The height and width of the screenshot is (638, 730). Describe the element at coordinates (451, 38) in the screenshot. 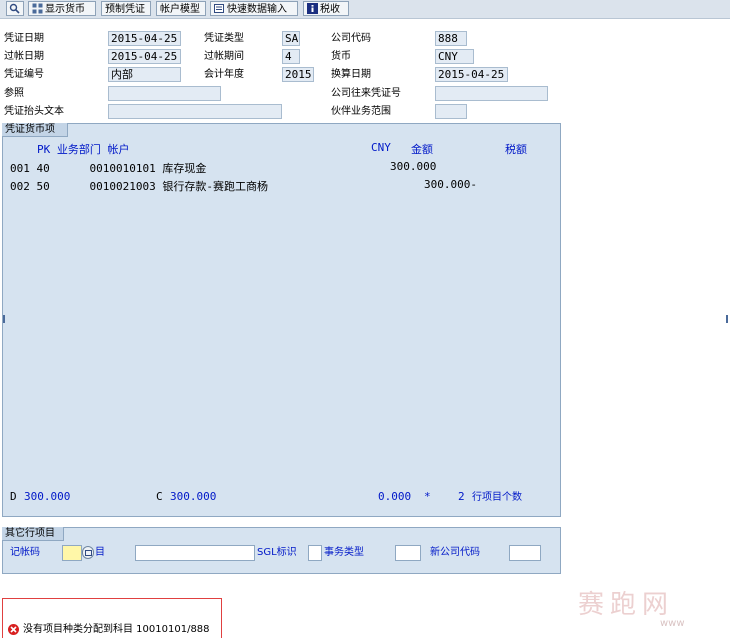

I see `company-code-field: 888` at that location.